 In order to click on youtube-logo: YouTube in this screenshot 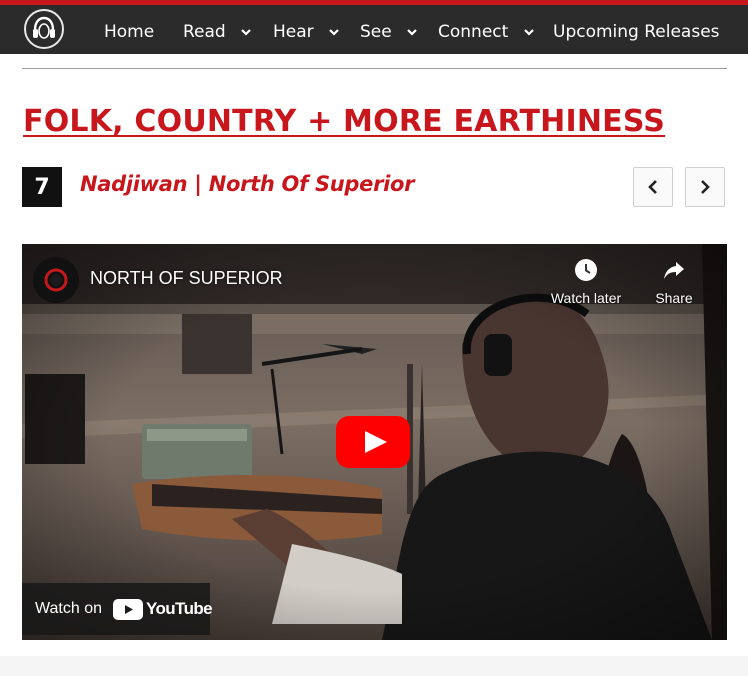, I will do `click(163, 609)`.